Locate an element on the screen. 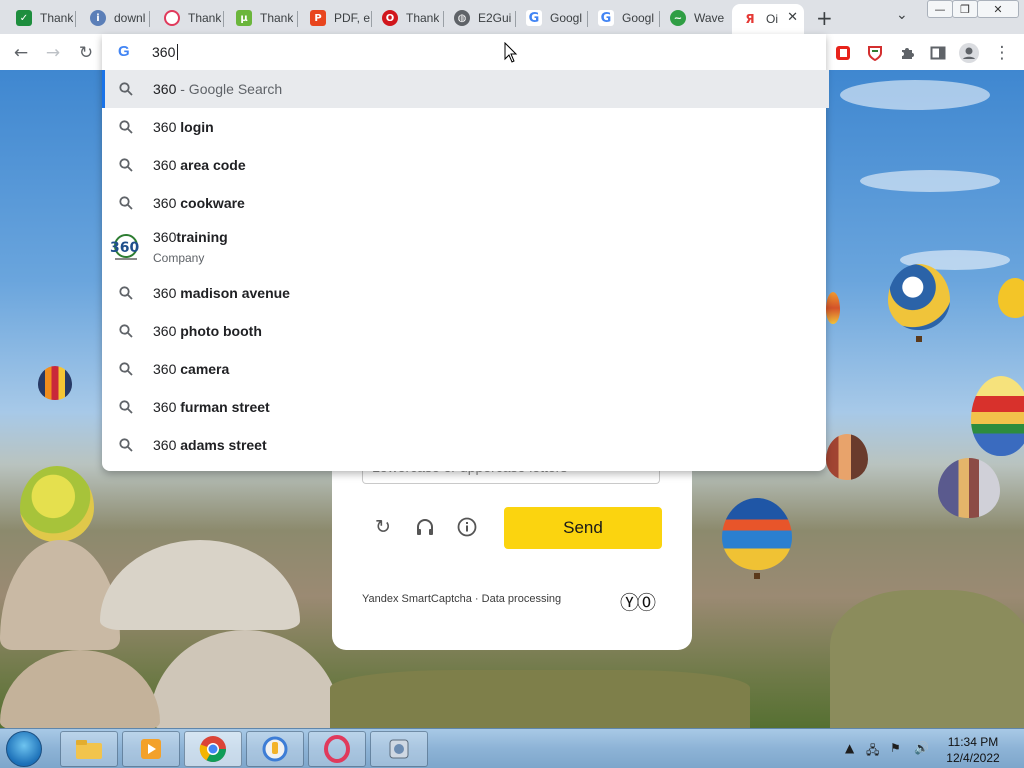  suggestion-row: 360 furman street is located at coordinates (464, 407).